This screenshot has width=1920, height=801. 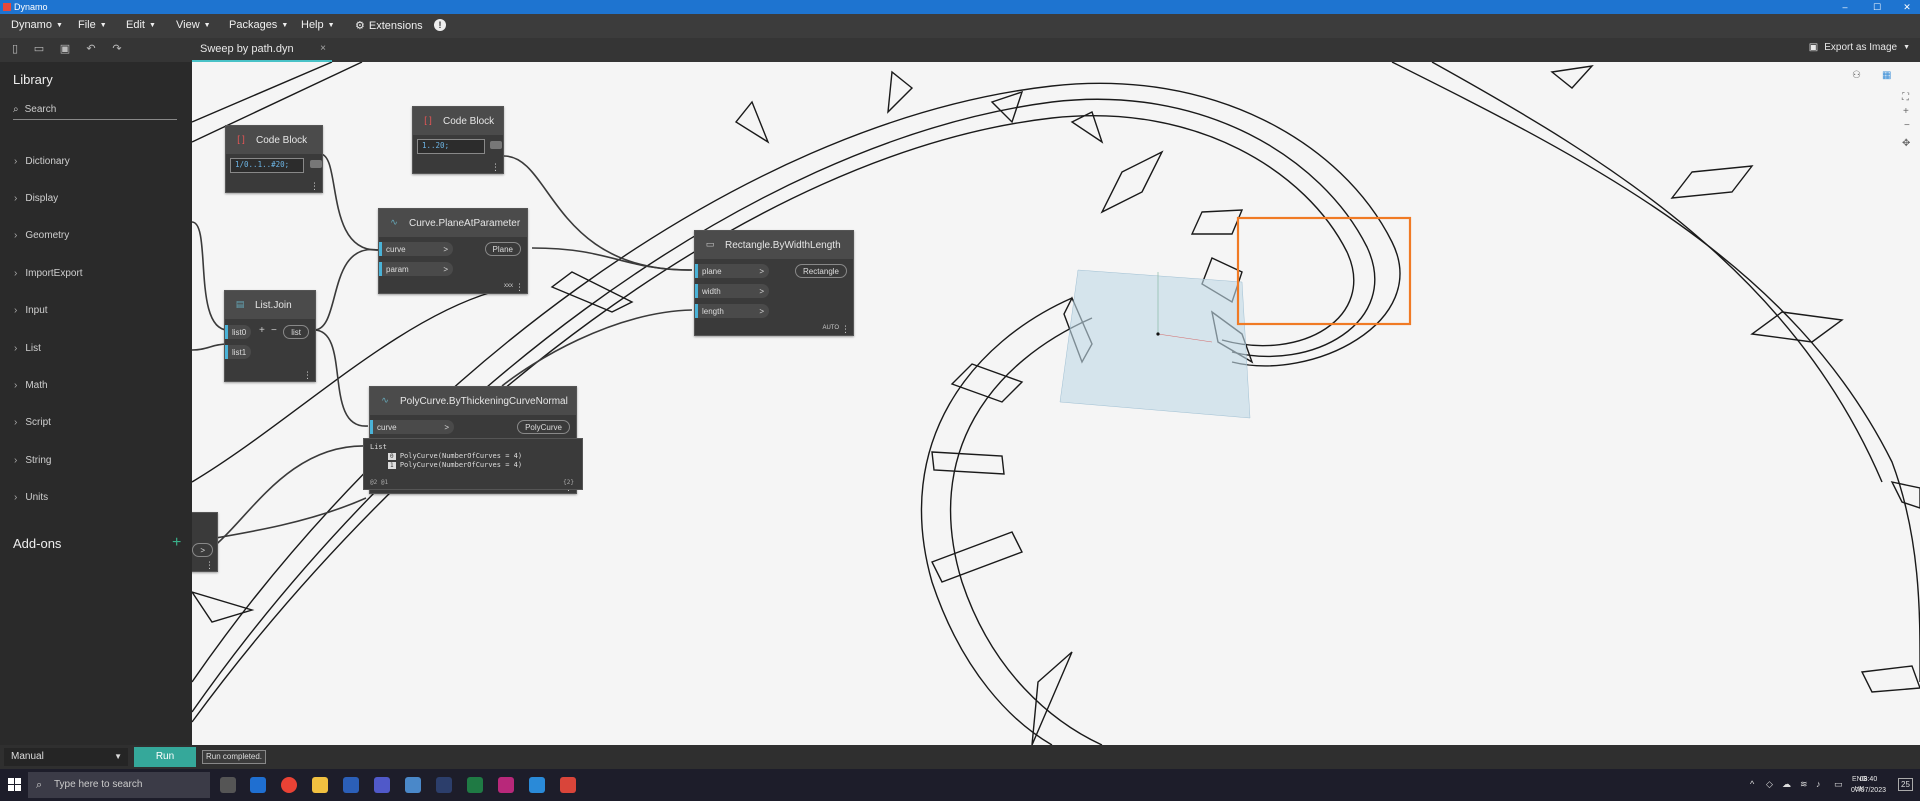 What do you see at coordinates (296, 332) in the screenshot?
I see `output-port-list: list` at bounding box center [296, 332].